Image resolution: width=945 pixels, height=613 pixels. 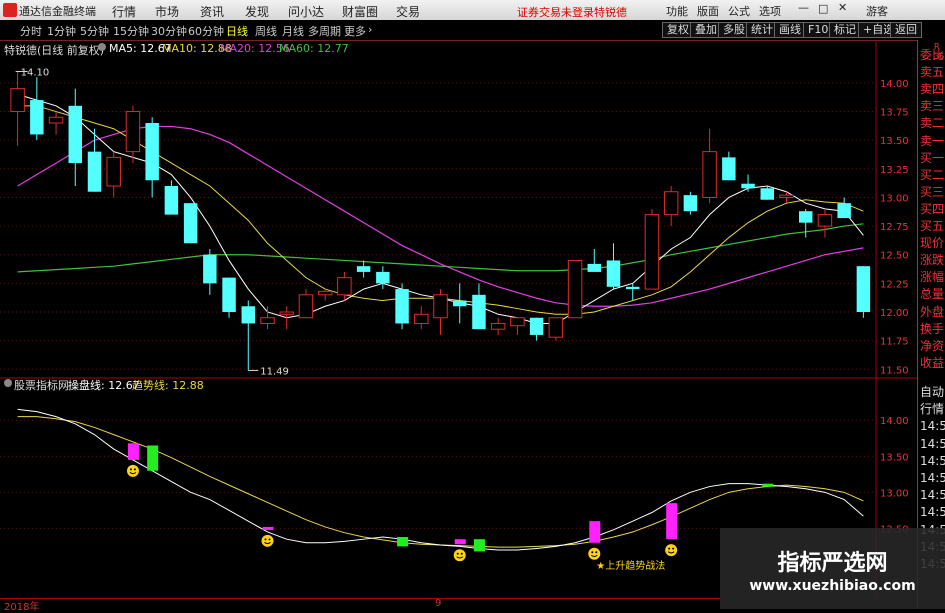 I want to click on side-label-18: 收益, so click(x=932, y=363).